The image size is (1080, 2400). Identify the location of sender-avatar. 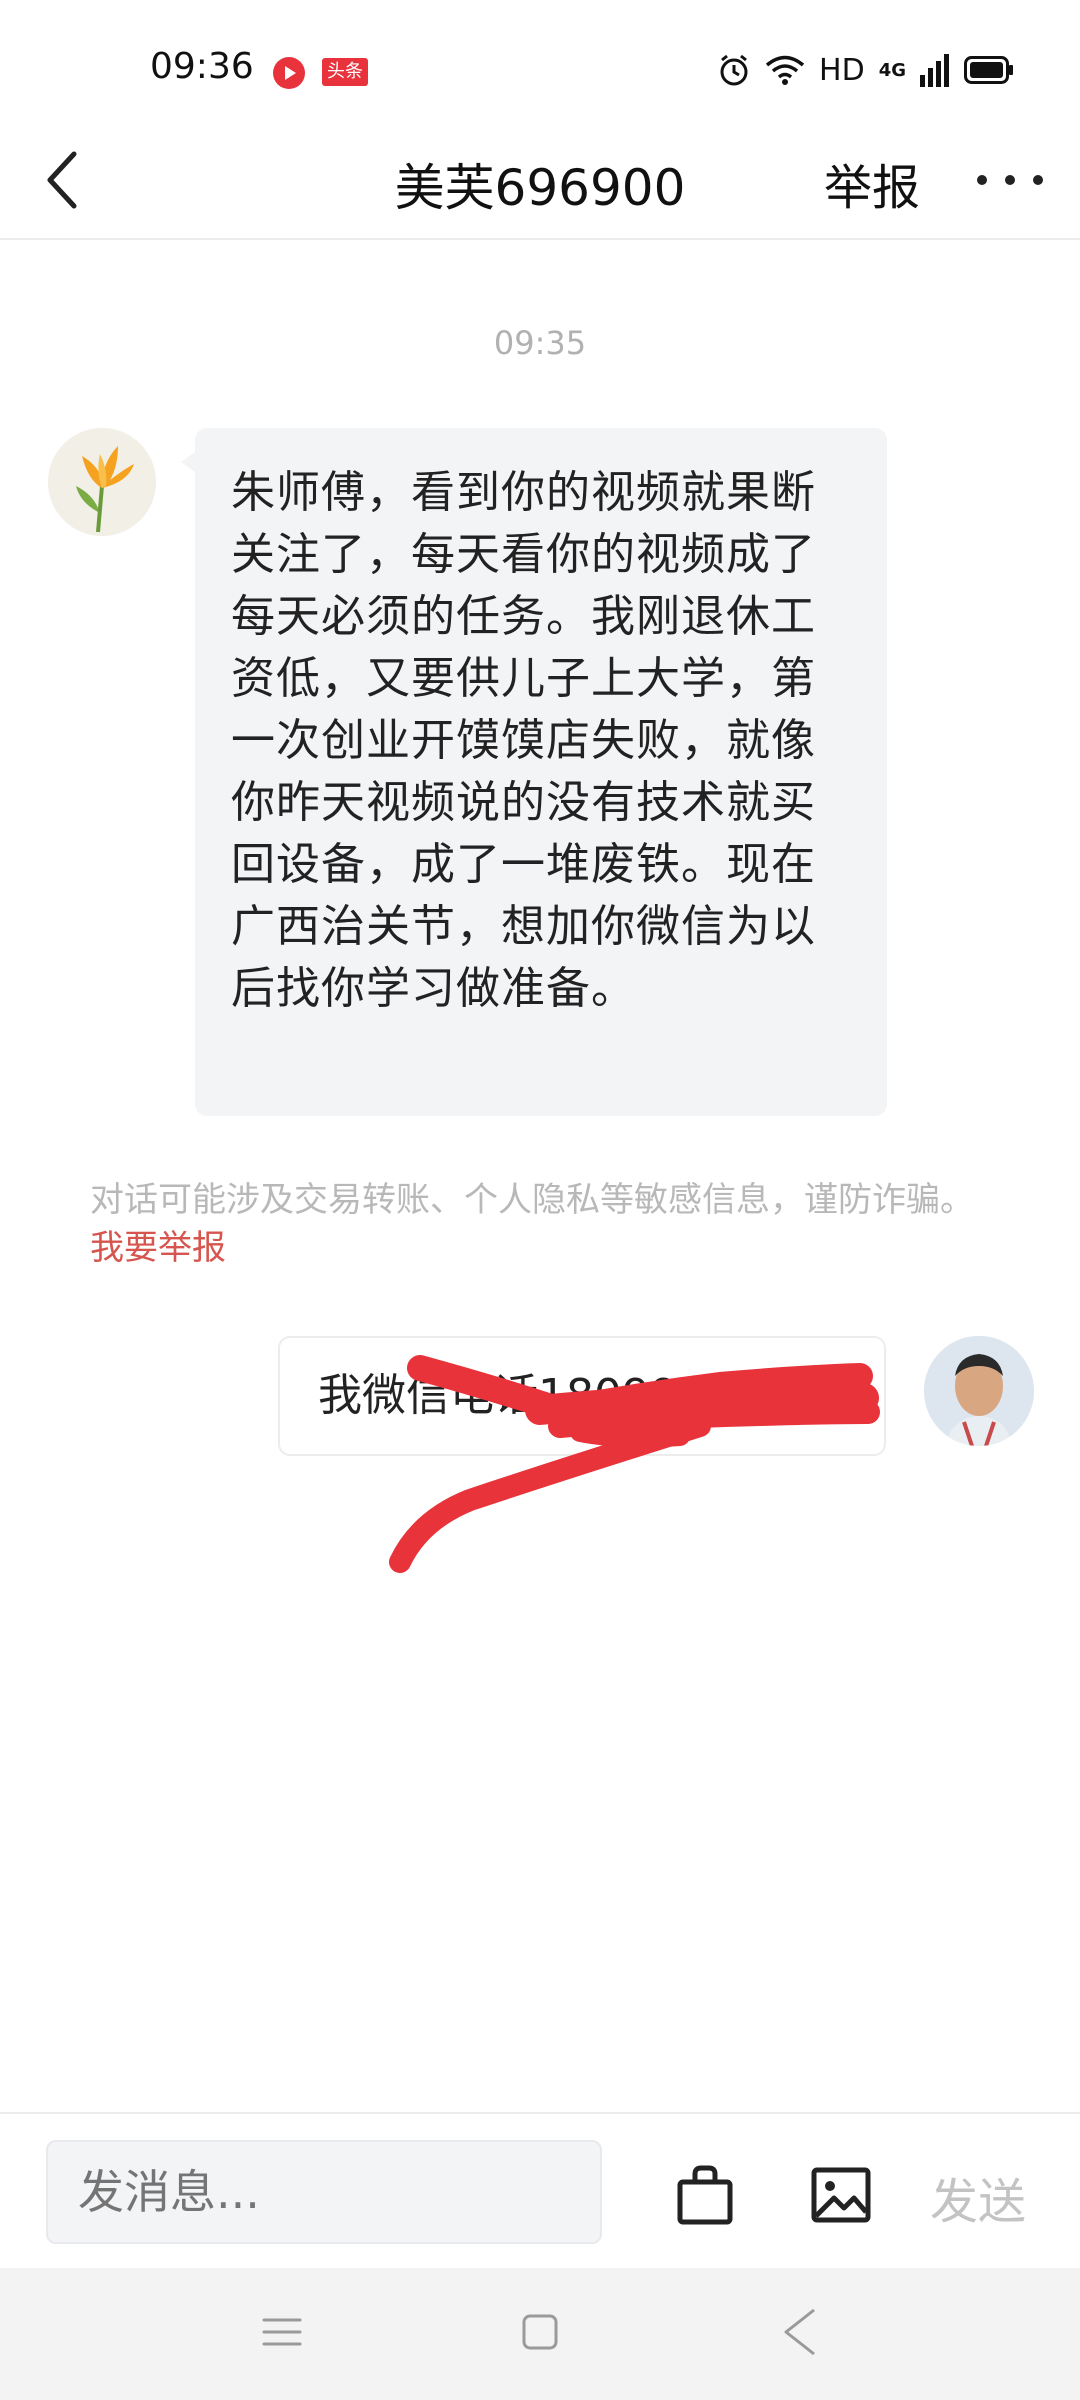
(102, 482).